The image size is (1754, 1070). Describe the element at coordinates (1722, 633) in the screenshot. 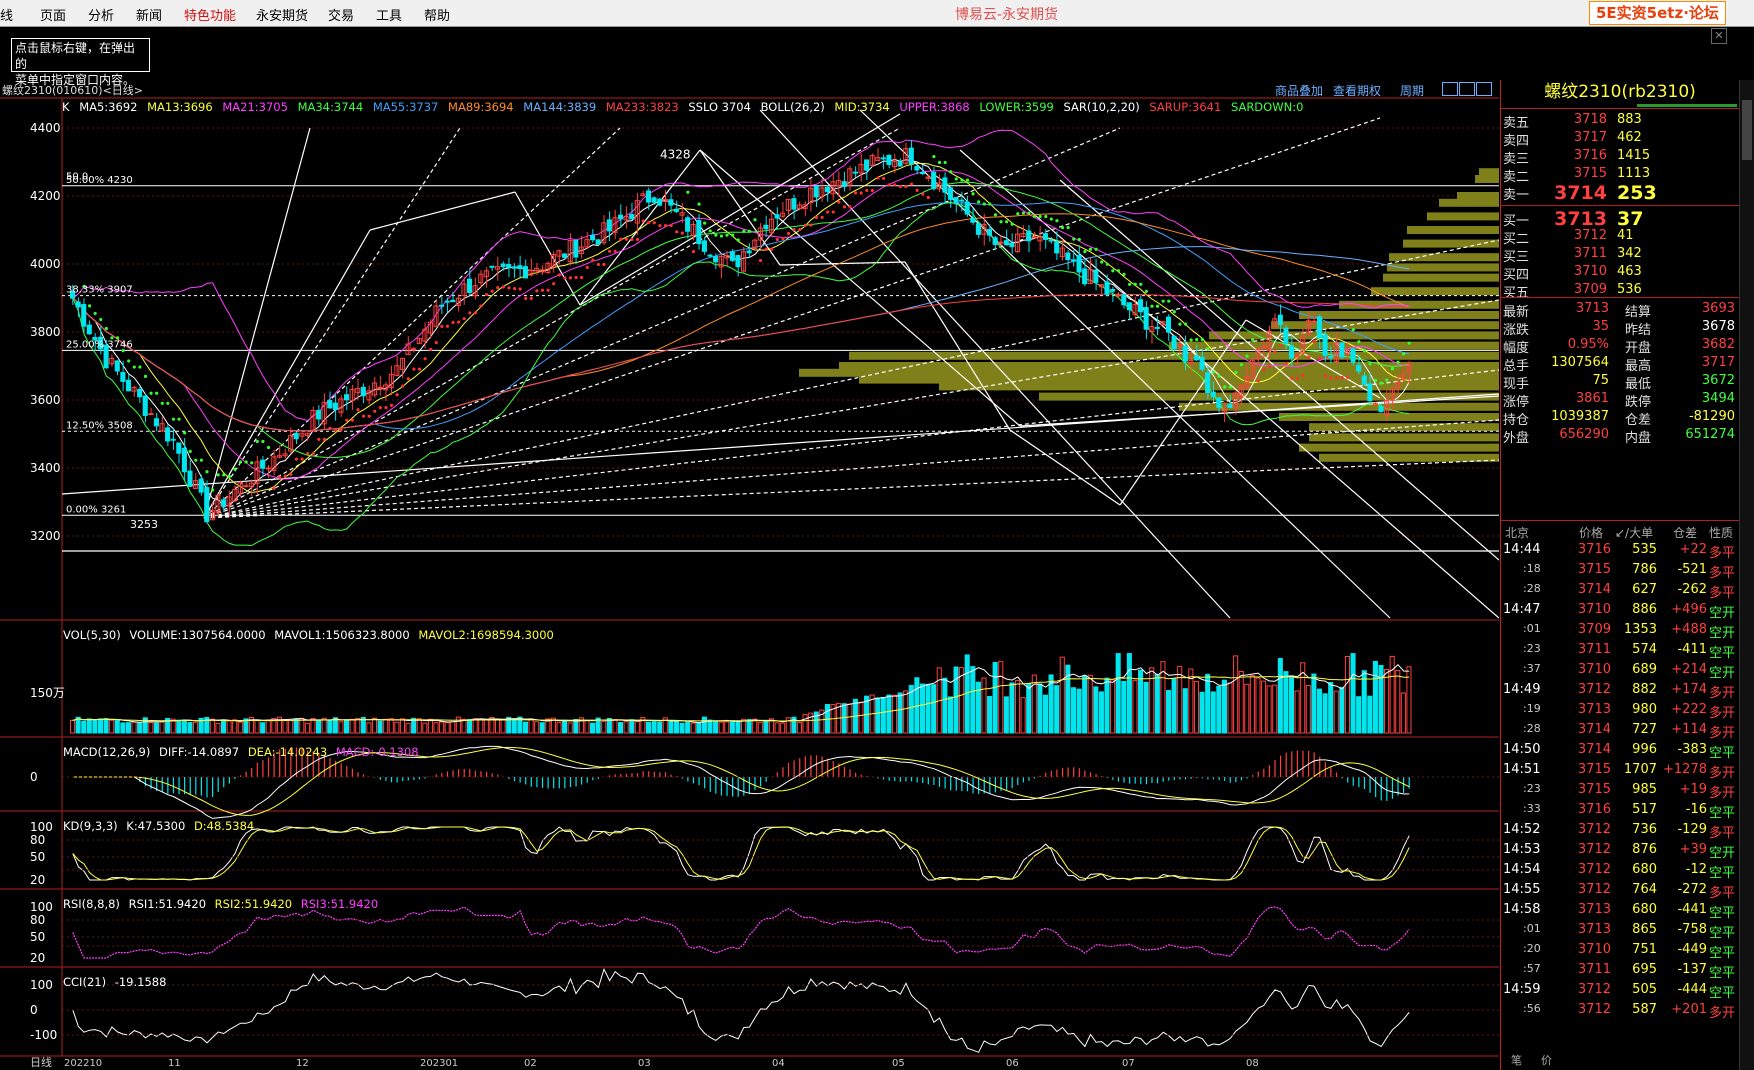

I see `tick-nature: 空开` at that location.